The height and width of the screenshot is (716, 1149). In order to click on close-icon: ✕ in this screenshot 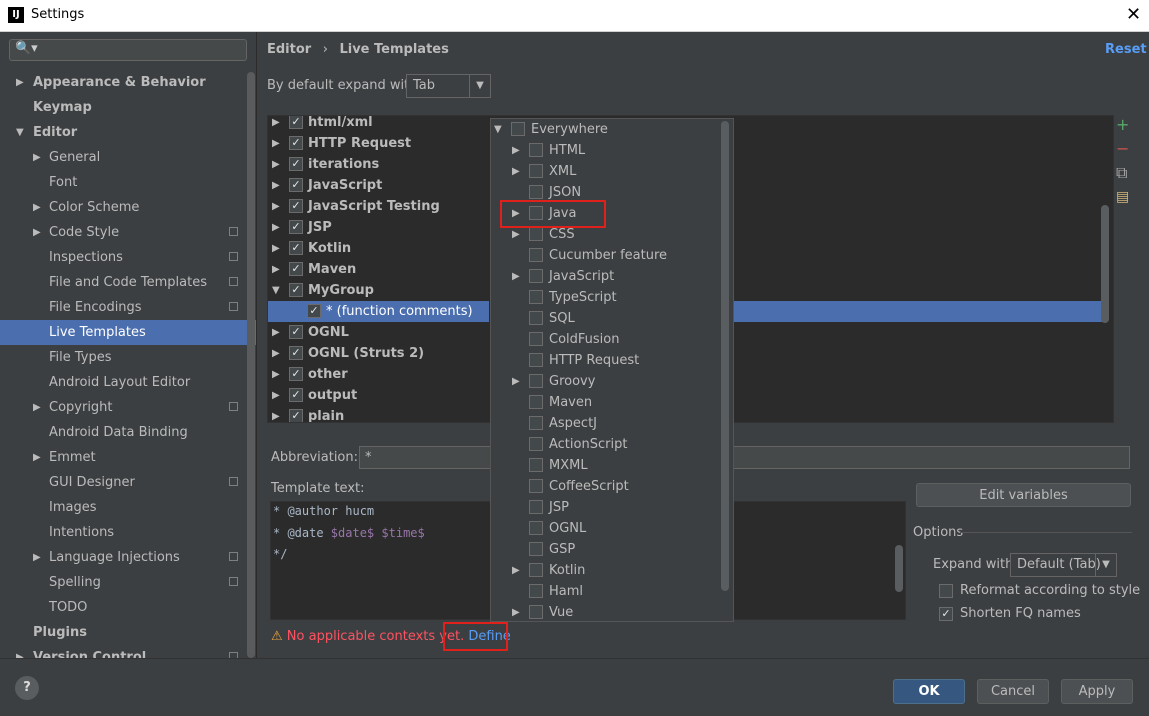, I will do `click(1133, 14)`.